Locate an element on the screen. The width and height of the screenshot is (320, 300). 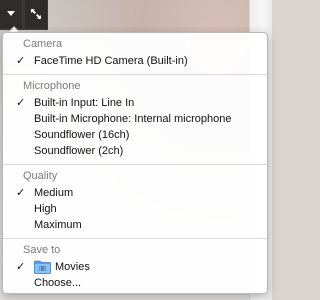
menu-item-quality-maximum: Maximum is located at coordinates (135, 225).